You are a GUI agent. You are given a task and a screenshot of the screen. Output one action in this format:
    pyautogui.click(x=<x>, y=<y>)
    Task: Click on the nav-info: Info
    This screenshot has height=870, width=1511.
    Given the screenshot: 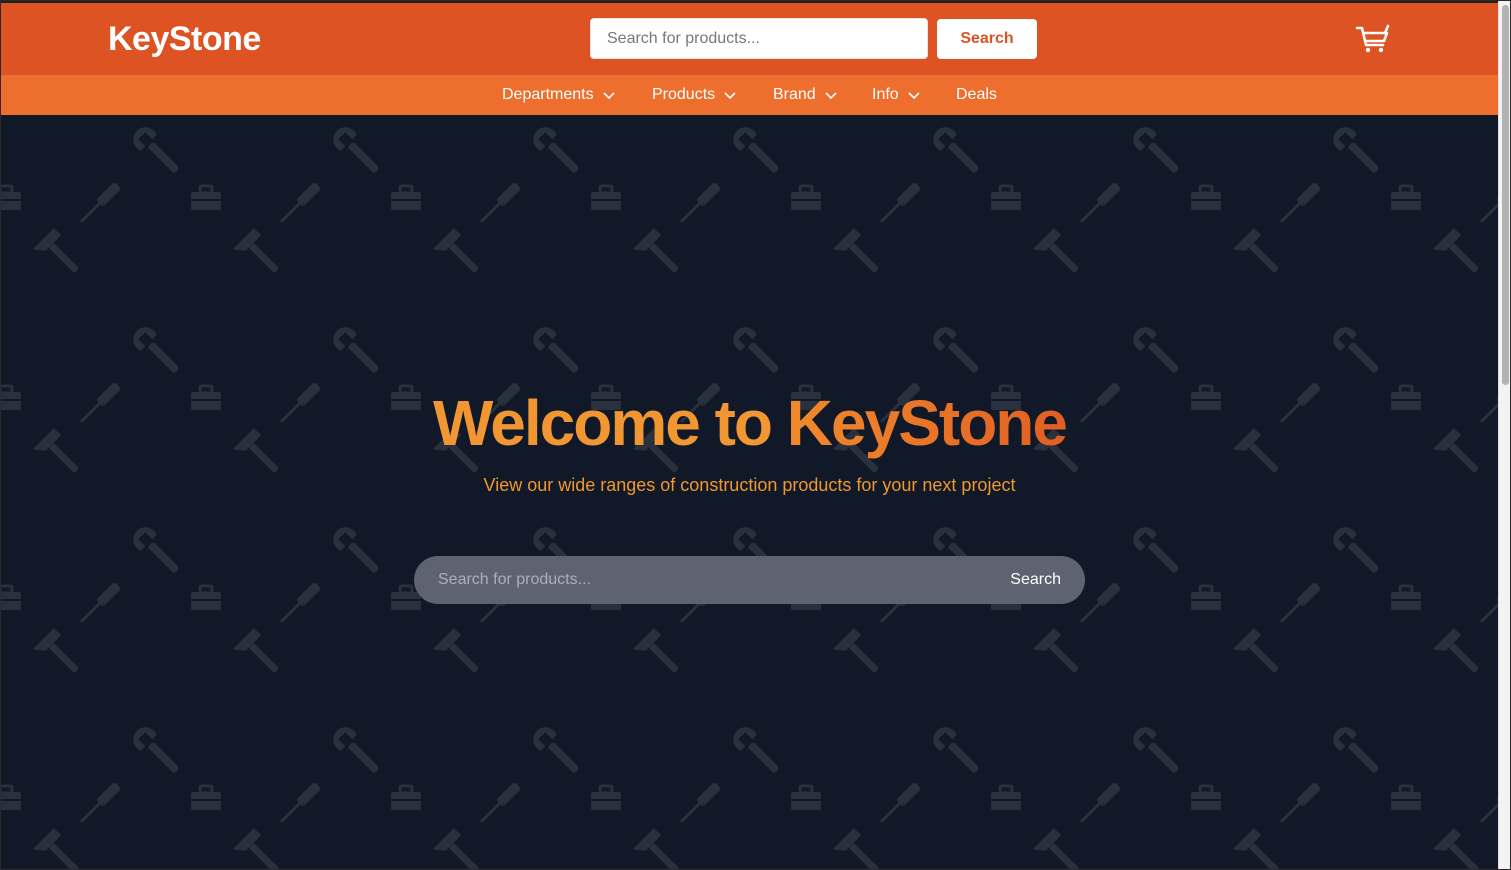 What is the action you would take?
    pyautogui.click(x=896, y=95)
    